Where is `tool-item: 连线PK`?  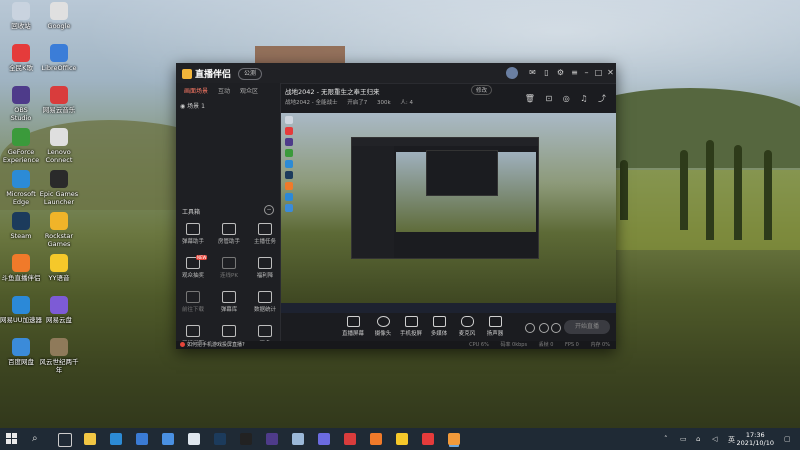 tool-item: 连线PK is located at coordinates (229, 268).